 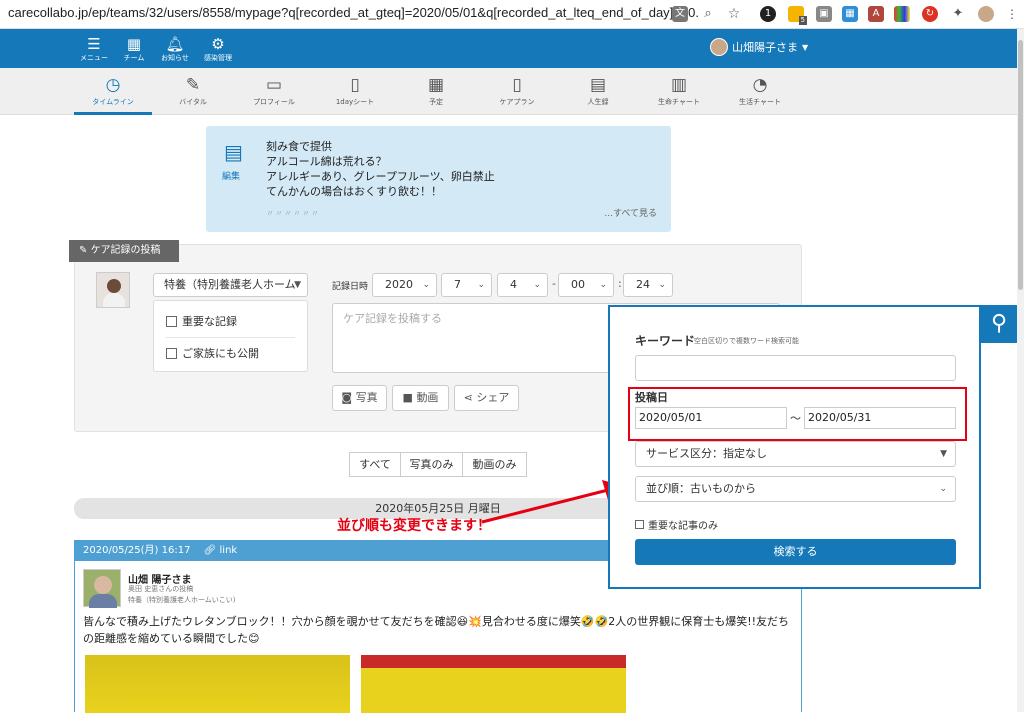 I want to click on profile-avatar, so click(x=986, y=14).